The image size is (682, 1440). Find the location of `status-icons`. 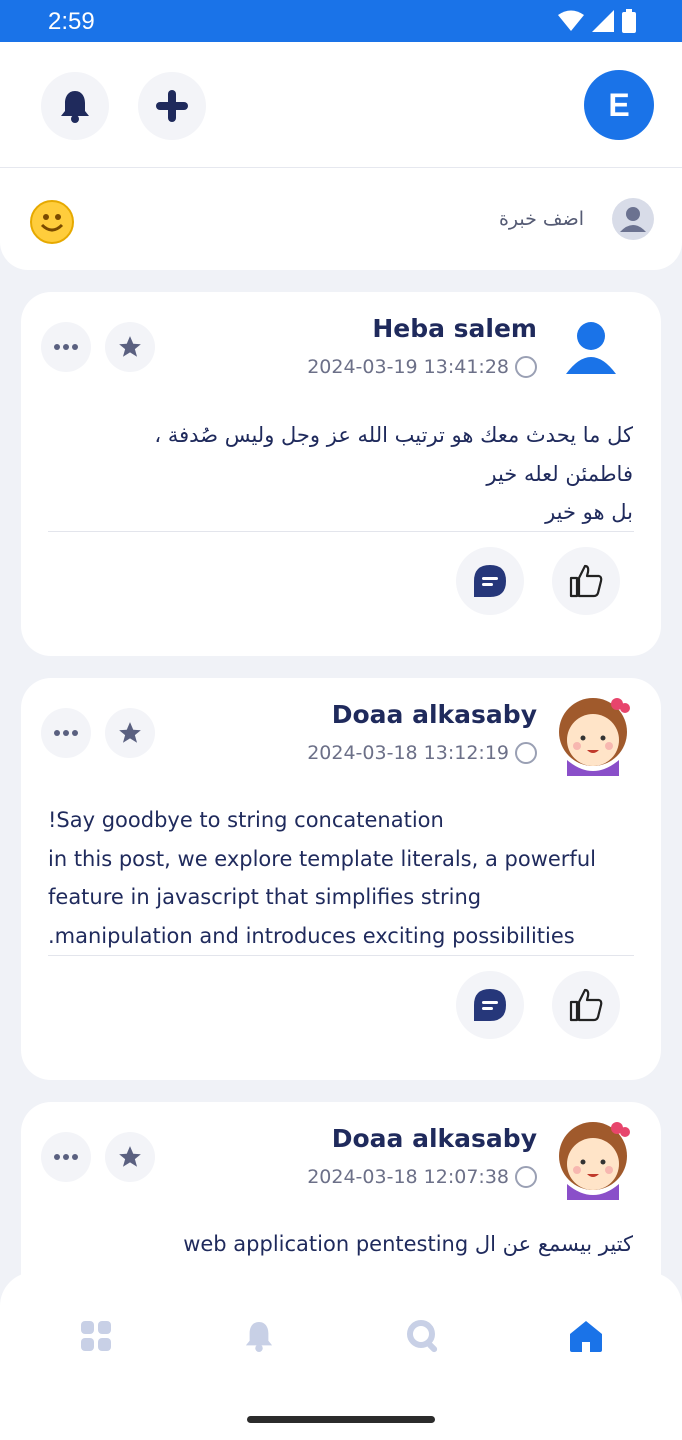

status-icons is located at coordinates (597, 21).